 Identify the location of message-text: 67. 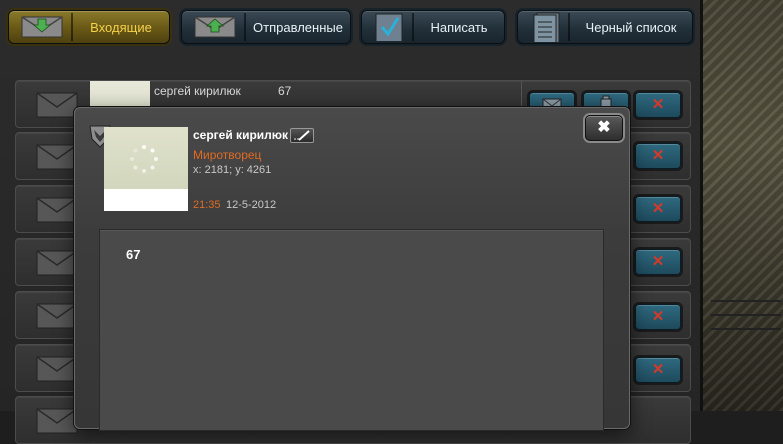
(133, 254).